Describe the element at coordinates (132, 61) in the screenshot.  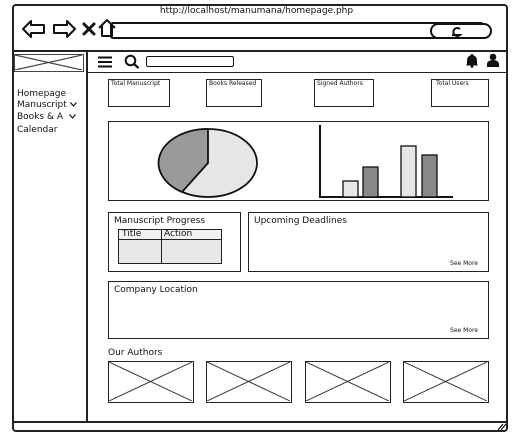
I see `search-icon` at that location.